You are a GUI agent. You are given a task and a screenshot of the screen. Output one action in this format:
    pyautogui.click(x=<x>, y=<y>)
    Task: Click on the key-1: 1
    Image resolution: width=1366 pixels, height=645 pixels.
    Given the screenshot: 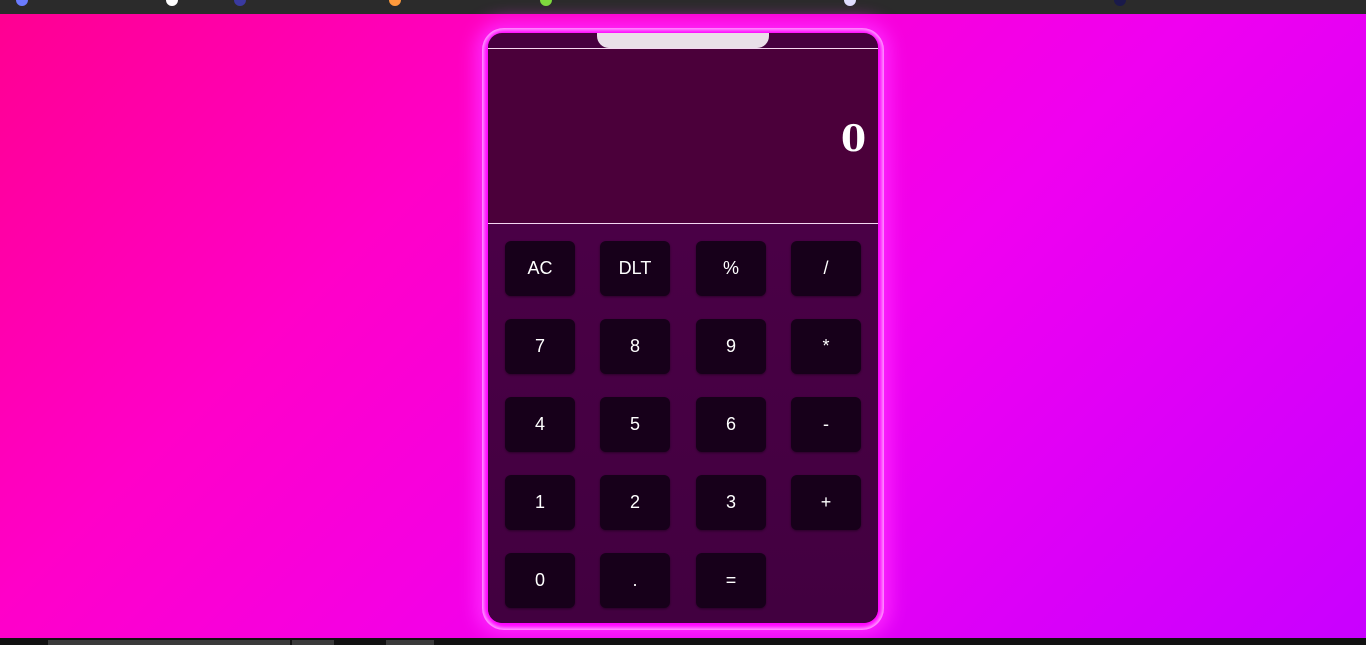 What is the action you would take?
    pyautogui.click(x=540, y=502)
    